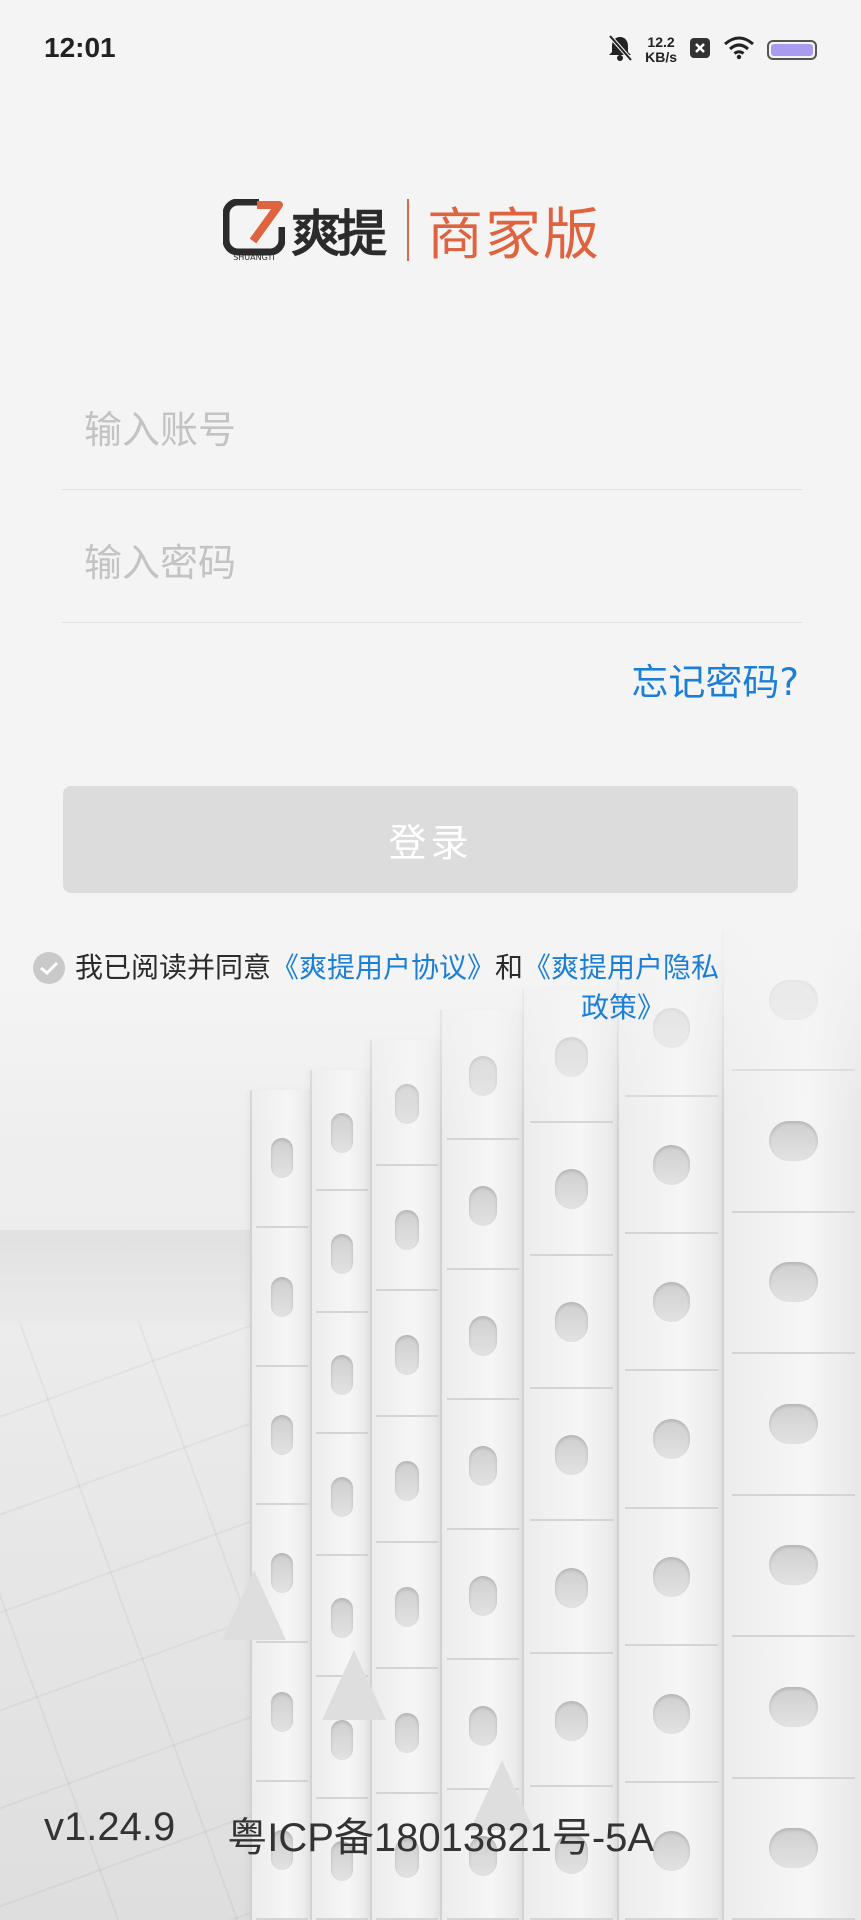 The image size is (861, 1920). I want to click on agreement-row: 我已阅读并同意《爽提用户协议》和《爽提用户隐私 政策》, so click(428, 988).